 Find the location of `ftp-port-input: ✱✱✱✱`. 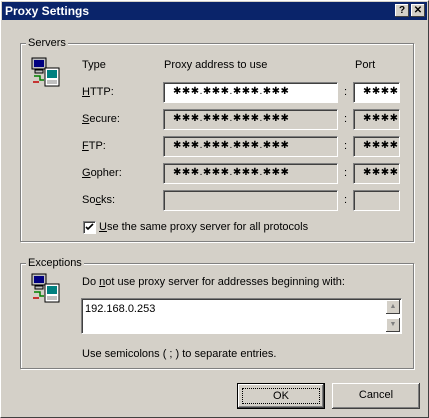

ftp-port-input: ✱✱✱✱ is located at coordinates (376, 146).